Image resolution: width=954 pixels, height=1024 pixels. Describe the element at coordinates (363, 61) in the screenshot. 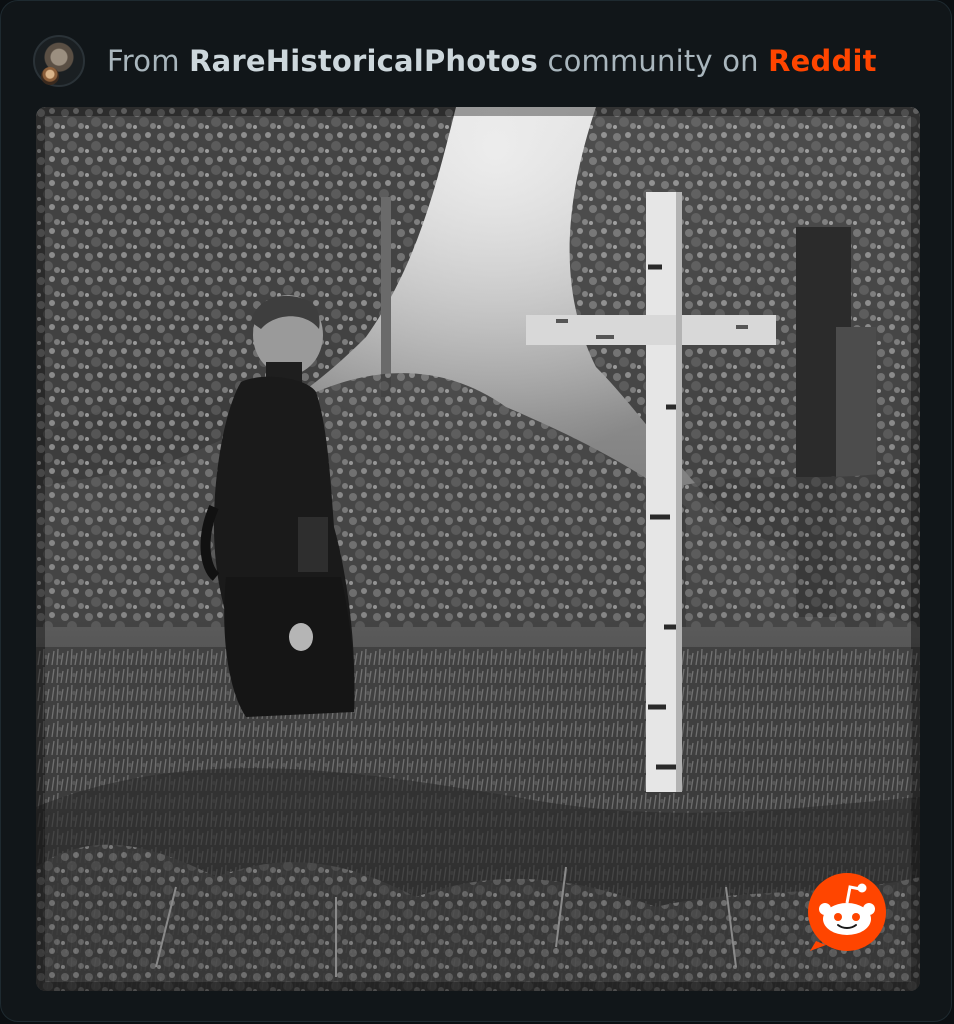

I see `community-name-link: RareHistoricalPhotos` at that location.